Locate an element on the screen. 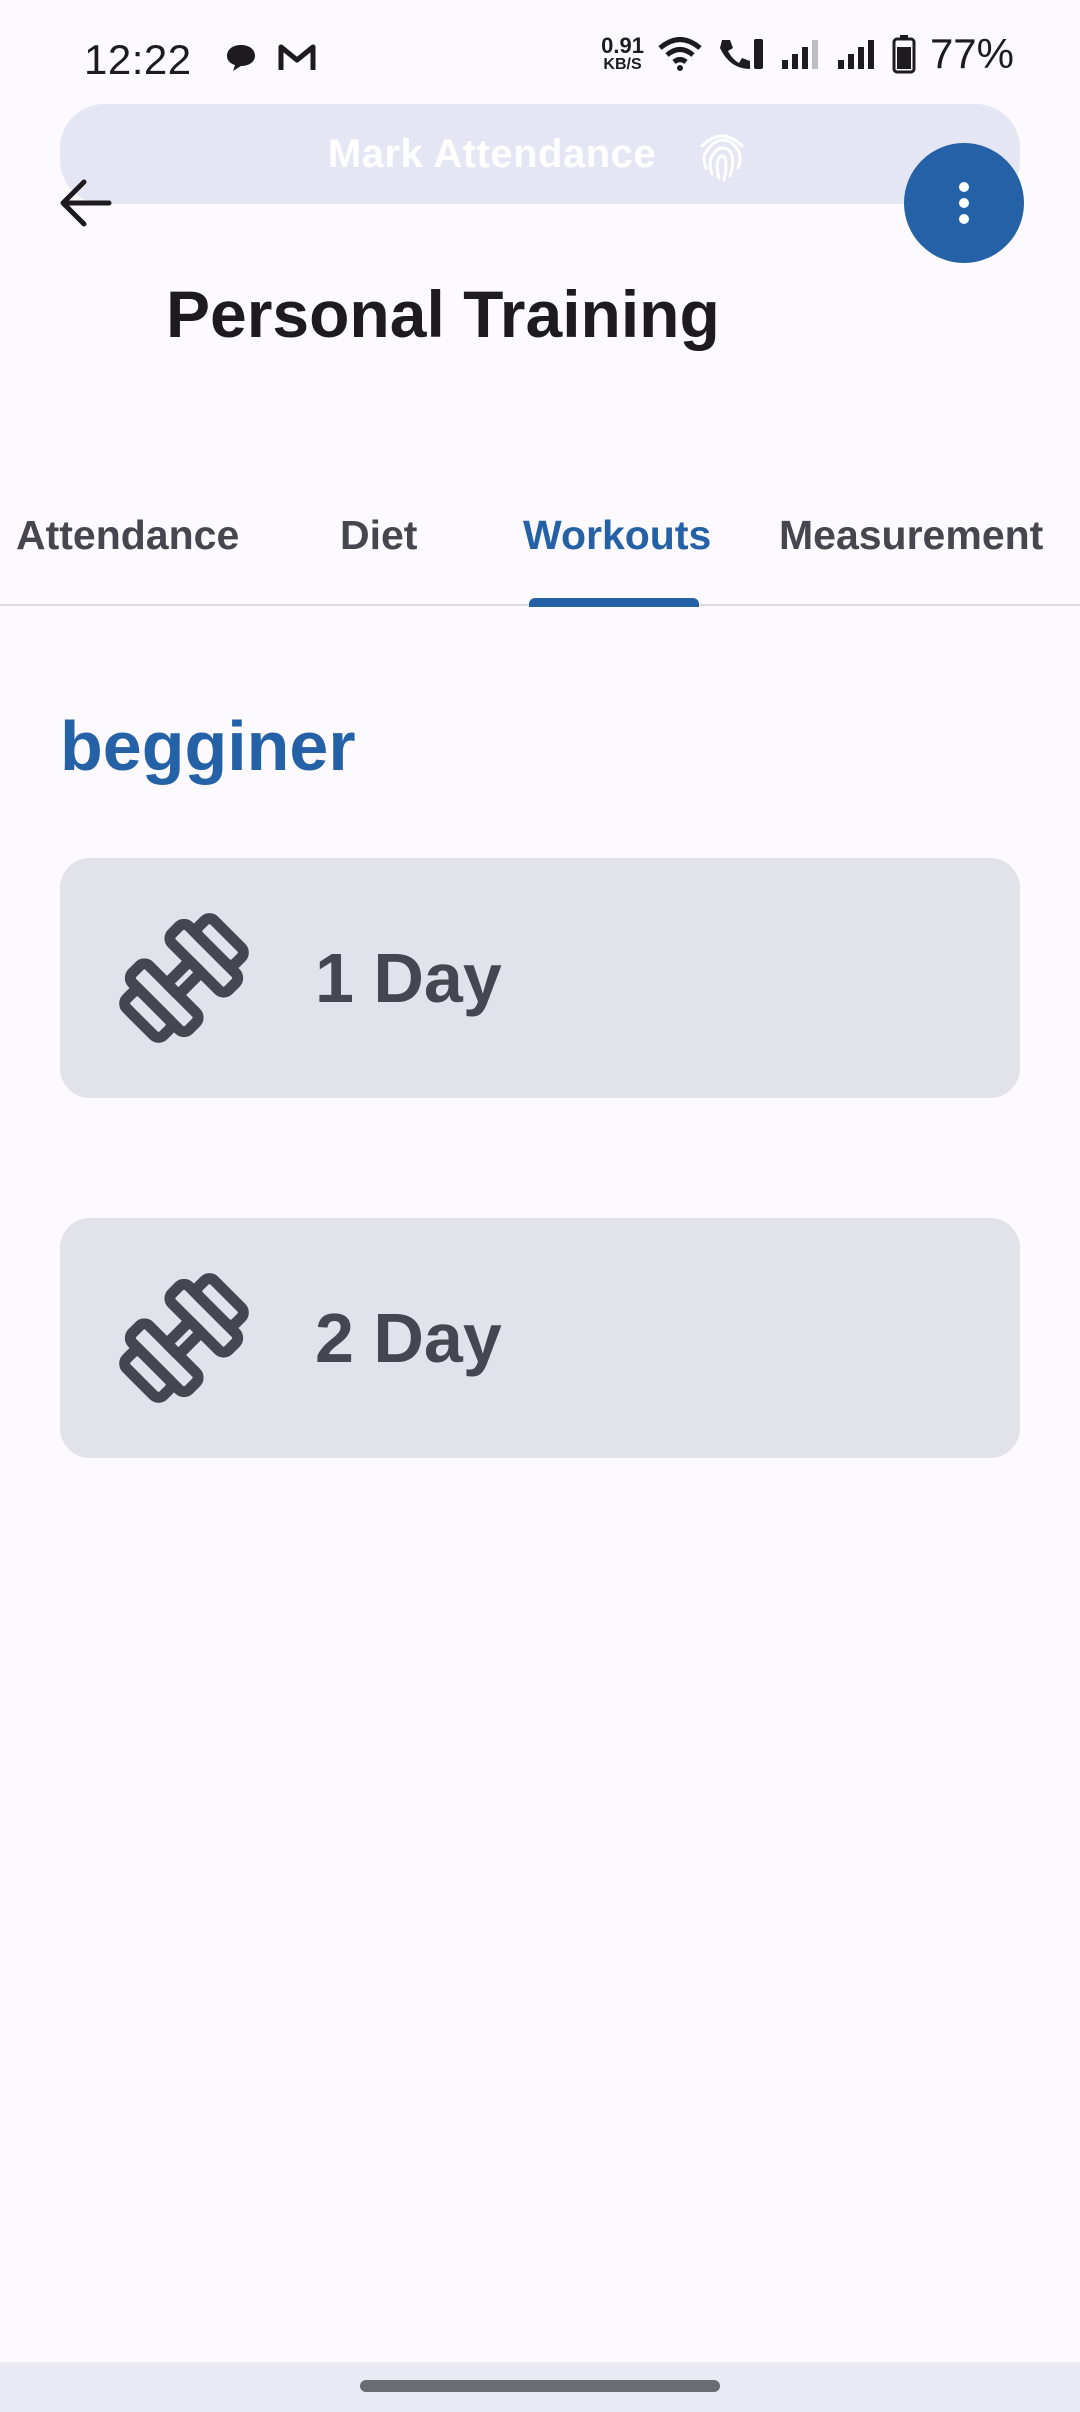 This screenshot has height=2412, width=1080. more-vert-icon is located at coordinates (964, 203).